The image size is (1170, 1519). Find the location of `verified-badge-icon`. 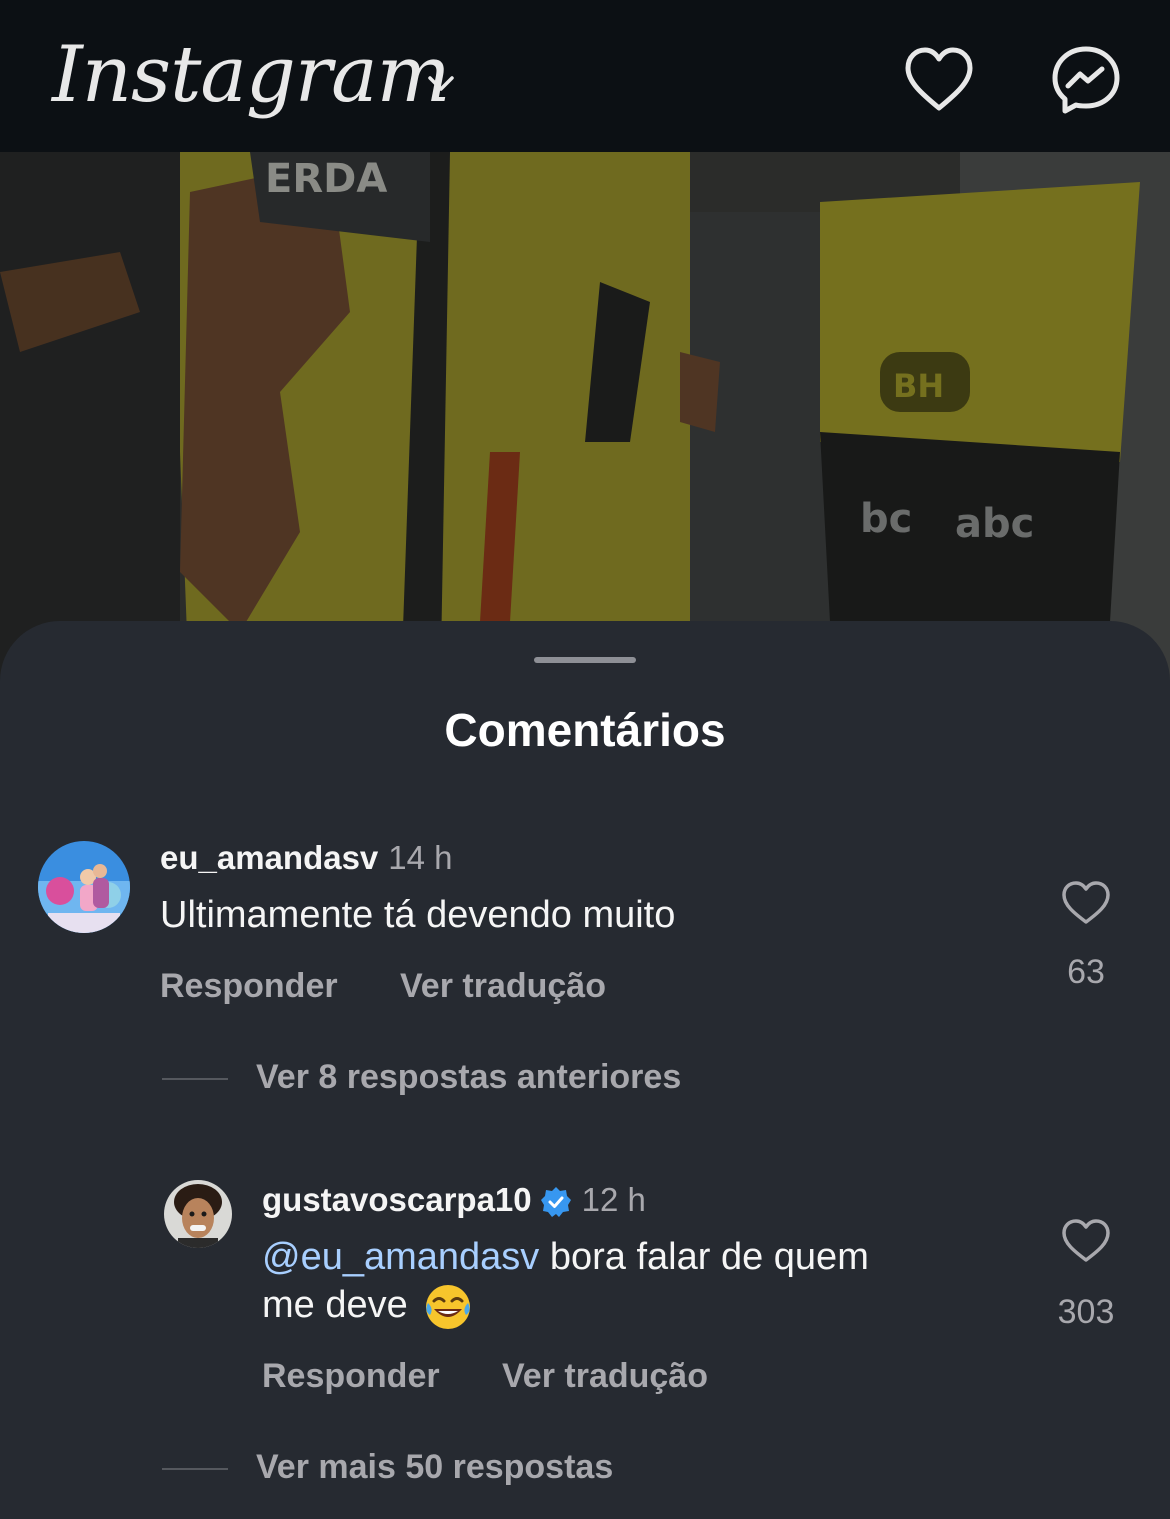

verified-badge-icon is located at coordinates (555, 1202).